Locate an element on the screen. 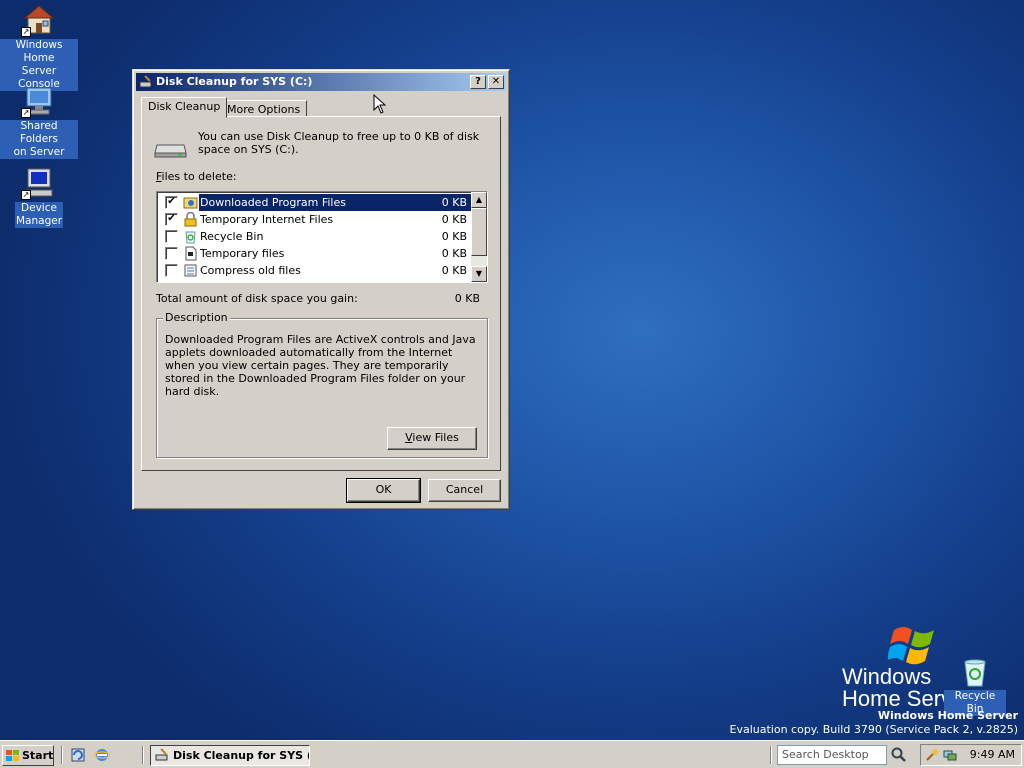  brand-product-name: Windows Home Server is located at coordinates (947, 715).